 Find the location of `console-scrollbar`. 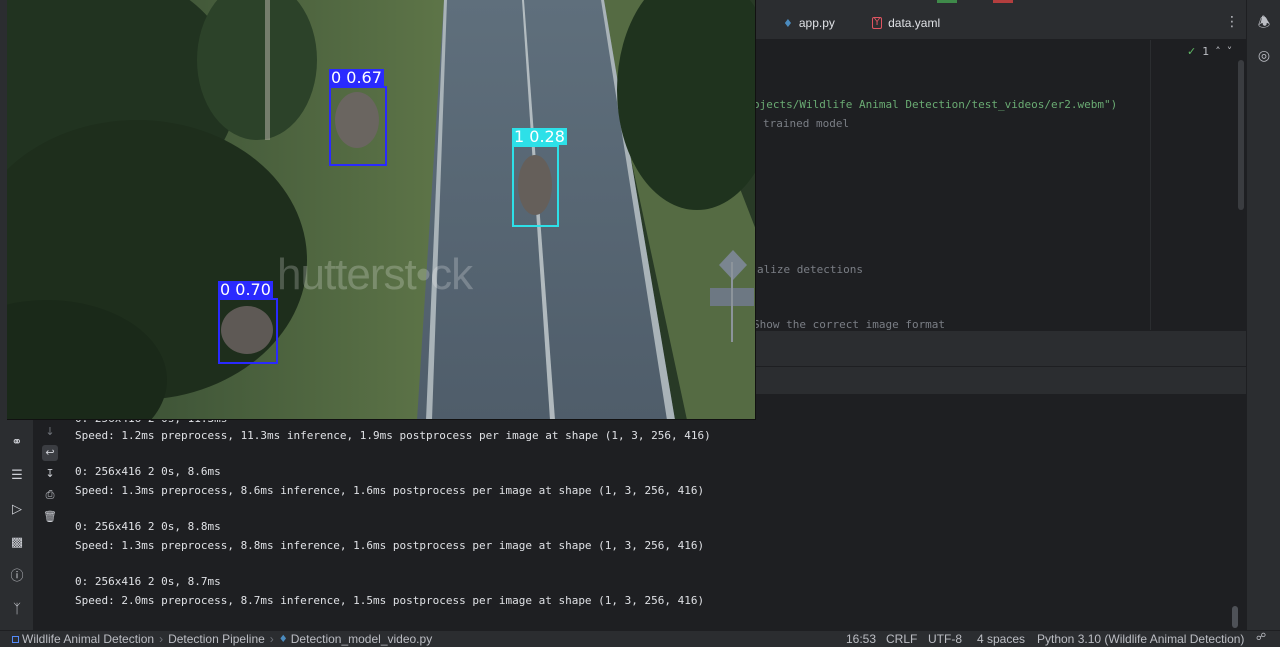

console-scrollbar is located at coordinates (1235, 617).